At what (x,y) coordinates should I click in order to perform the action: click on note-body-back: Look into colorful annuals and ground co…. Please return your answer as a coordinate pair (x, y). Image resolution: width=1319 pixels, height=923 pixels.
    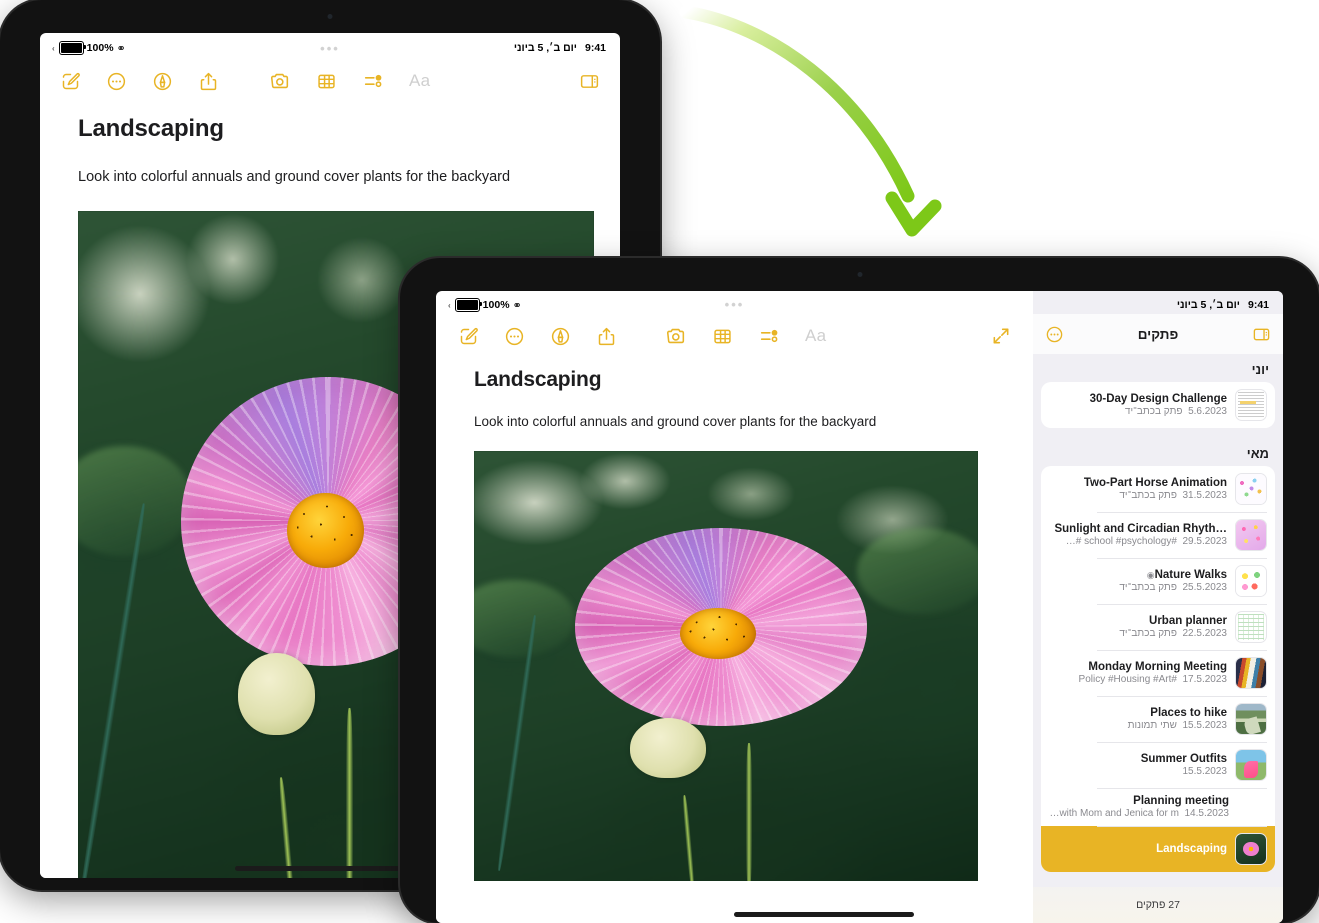
    Looking at the image, I should click on (294, 177).